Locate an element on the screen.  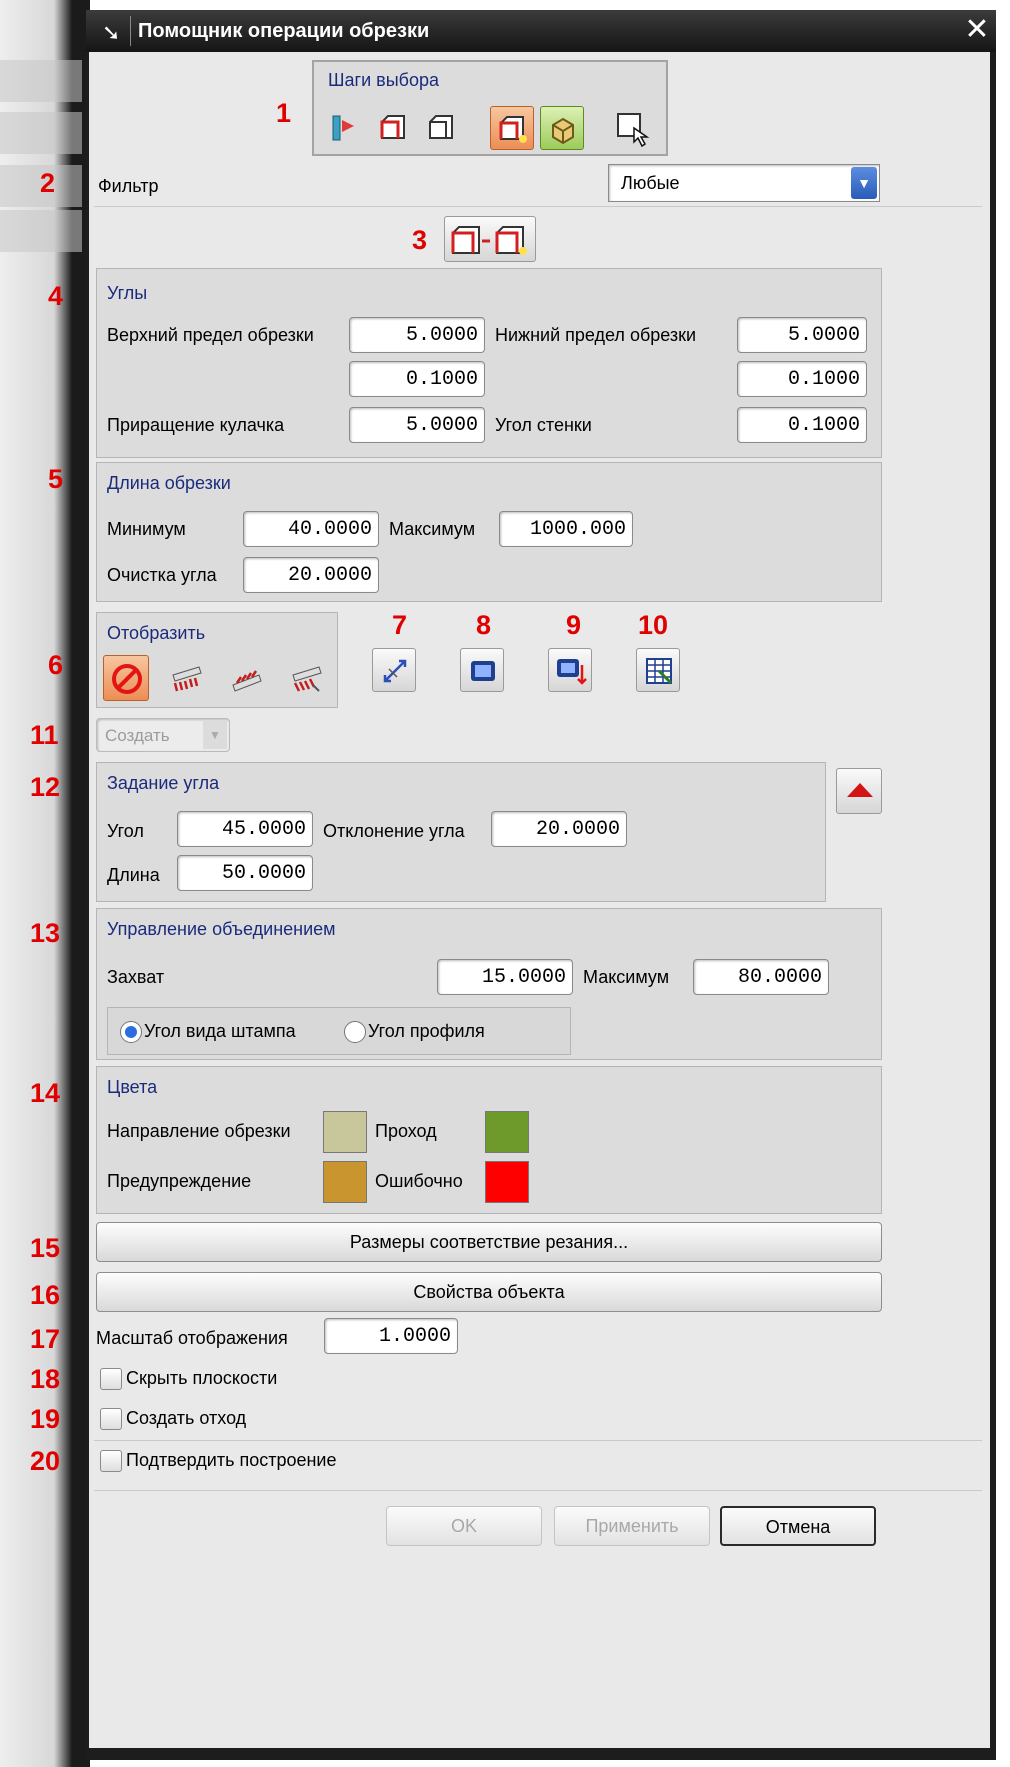
trim-face-outline-icon is located at coordinates (442, 128).